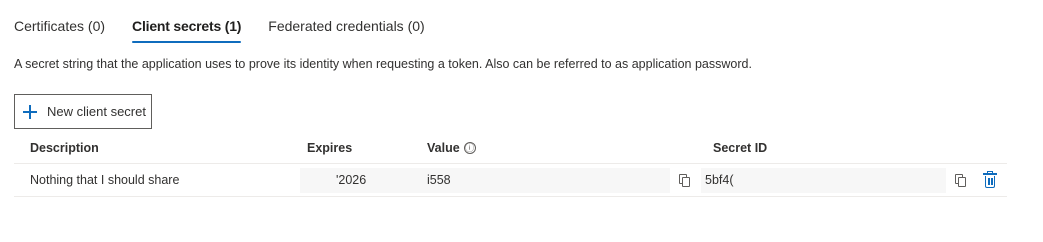 The image size is (1043, 242). I want to click on column-header-value: Value ⓘ, so click(451, 147).